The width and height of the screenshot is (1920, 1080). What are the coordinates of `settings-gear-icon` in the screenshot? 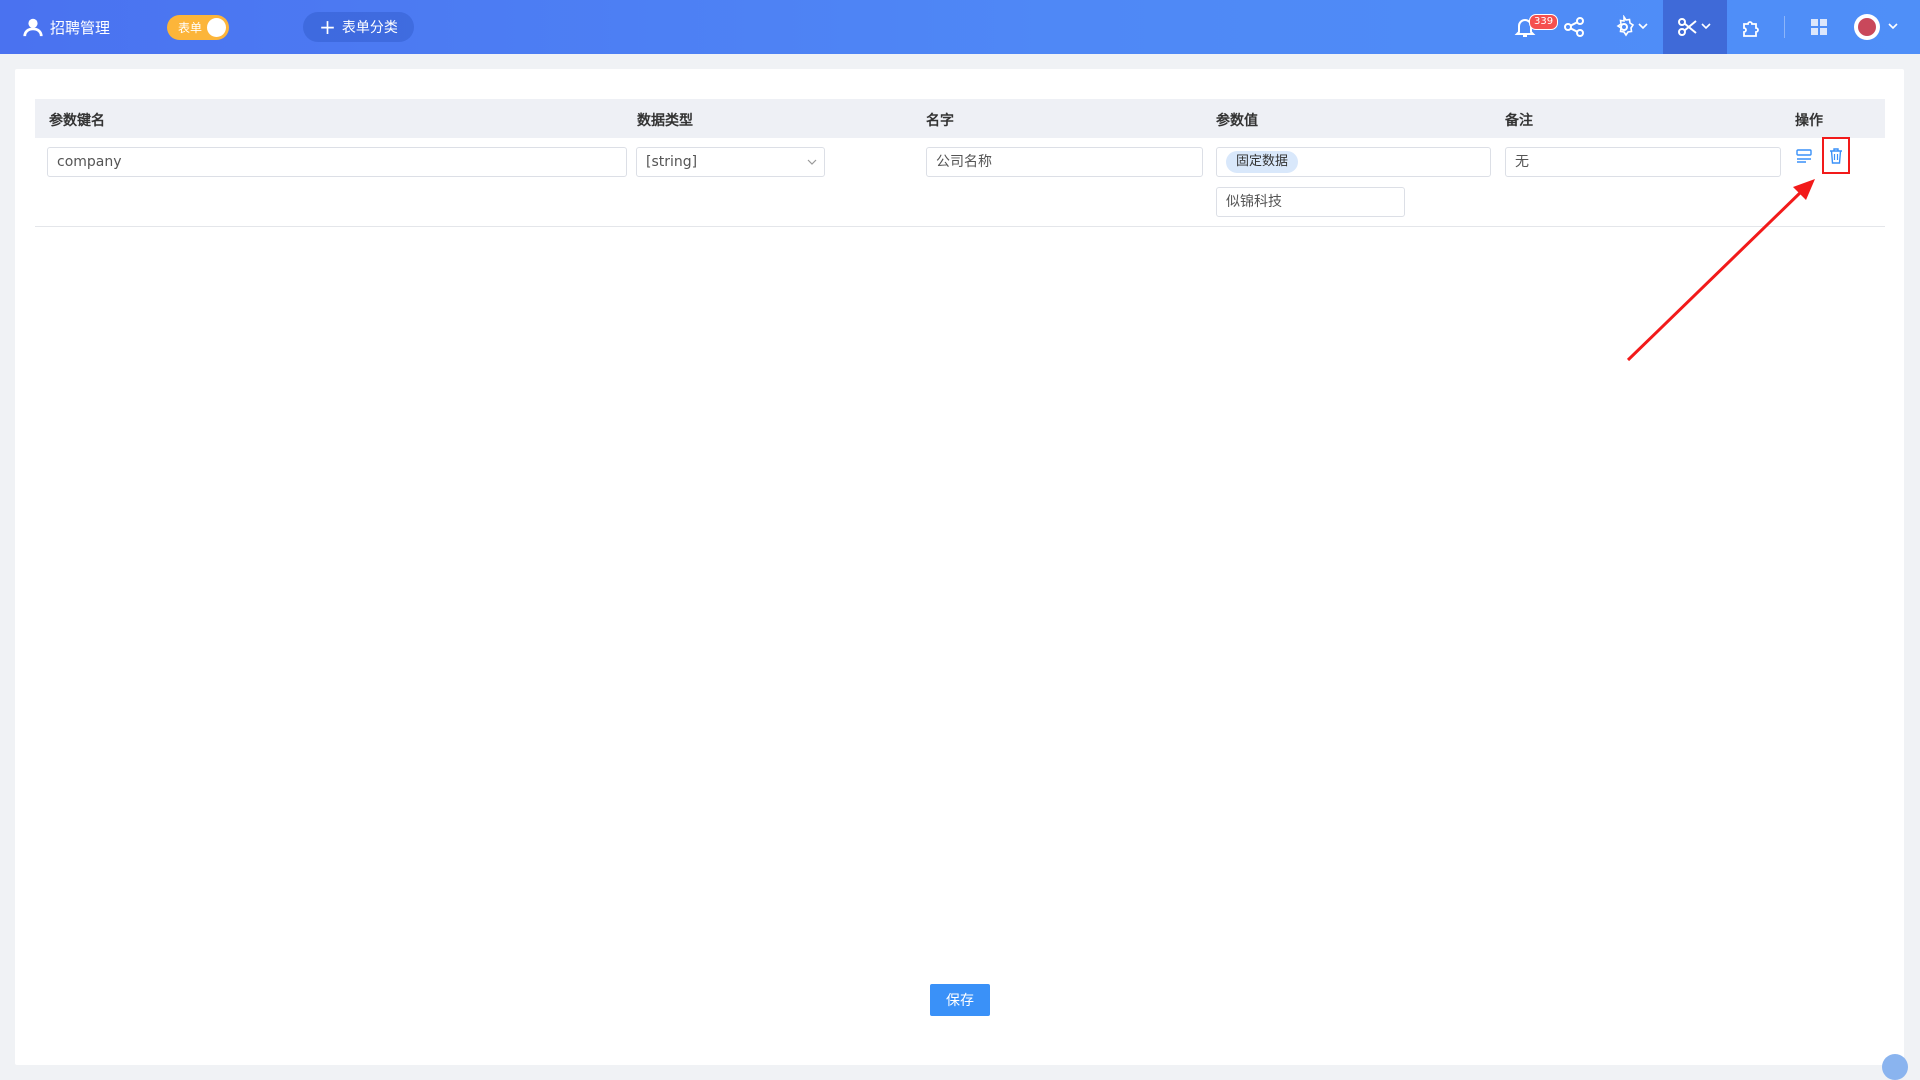 It's located at (1624, 26).